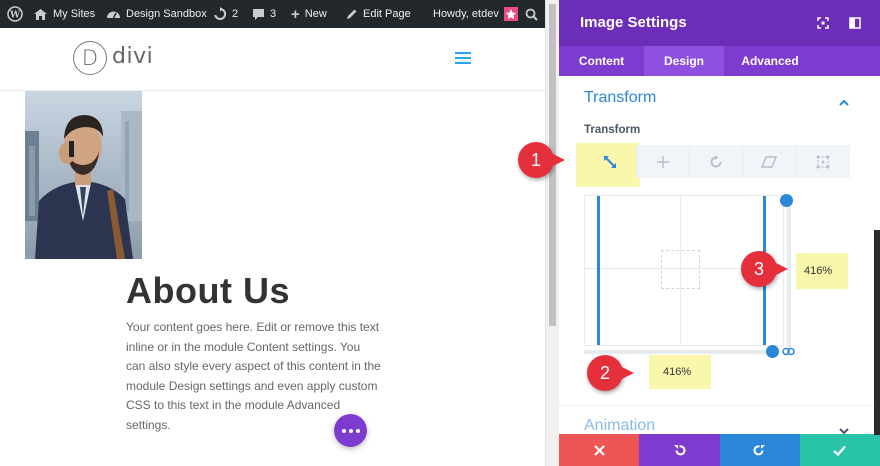 The image size is (880, 466). I want to click on profile-photo, so click(83, 175).